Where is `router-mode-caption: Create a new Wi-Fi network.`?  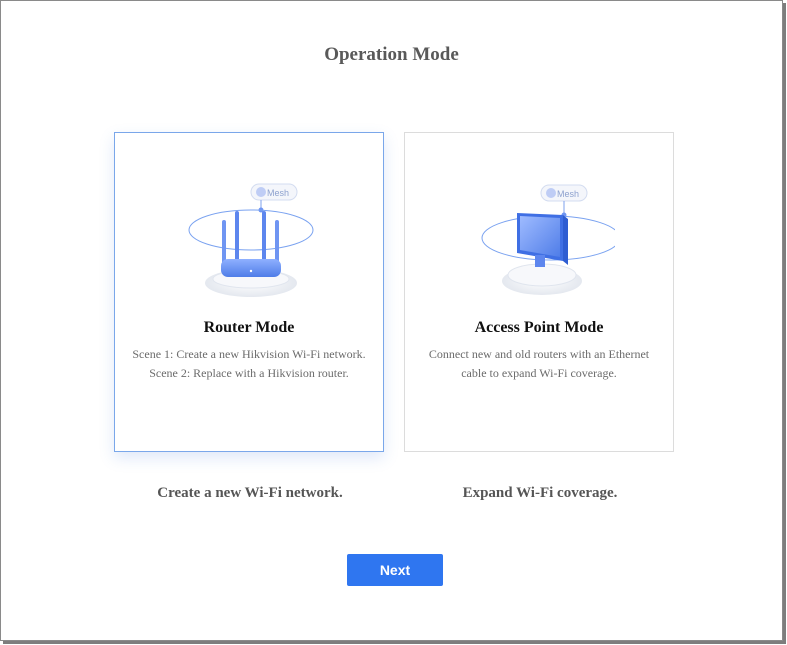 router-mode-caption: Create a new Wi-Fi network. is located at coordinates (250, 493).